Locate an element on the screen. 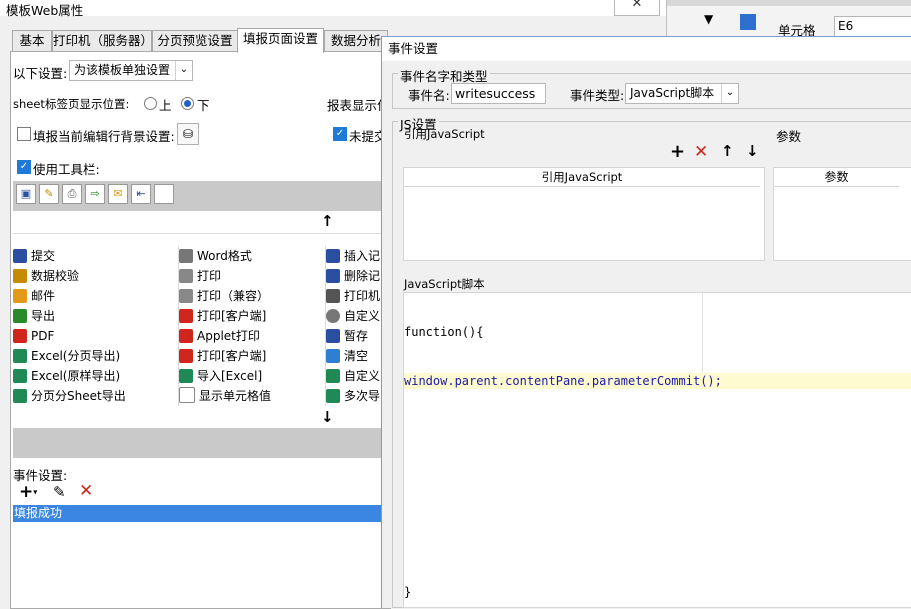 This screenshot has width=911, height=609. btn-item: Word格式 is located at coordinates (215, 256).